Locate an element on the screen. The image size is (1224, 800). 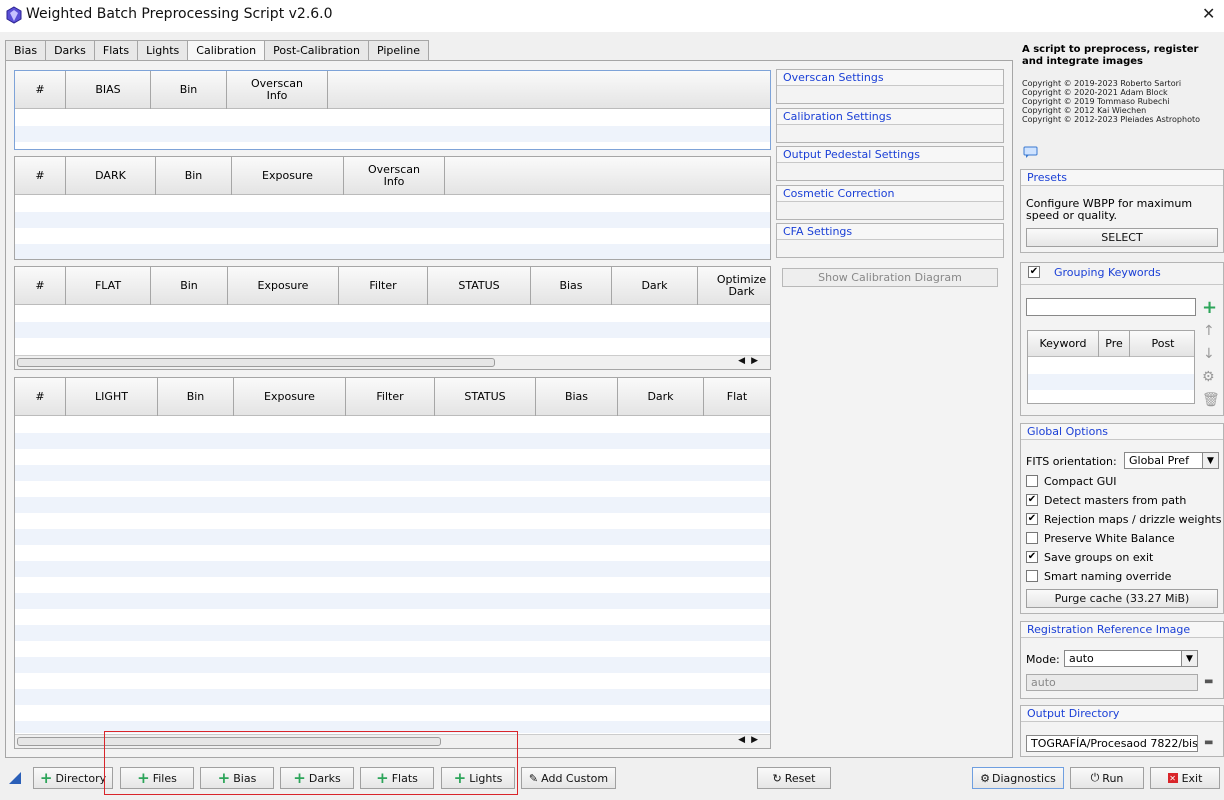
dark-table: # DARK Bin Exposure Overscan Info is located at coordinates (392, 208).